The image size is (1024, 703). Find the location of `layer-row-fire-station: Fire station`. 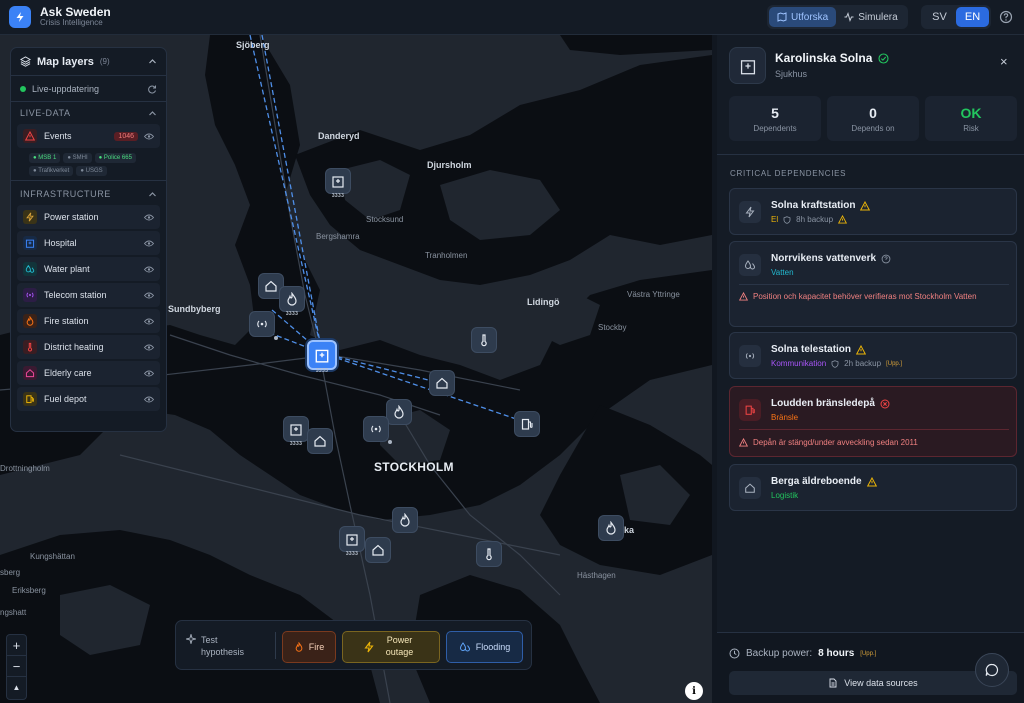

layer-row-fire-station: Fire station is located at coordinates (88, 321).